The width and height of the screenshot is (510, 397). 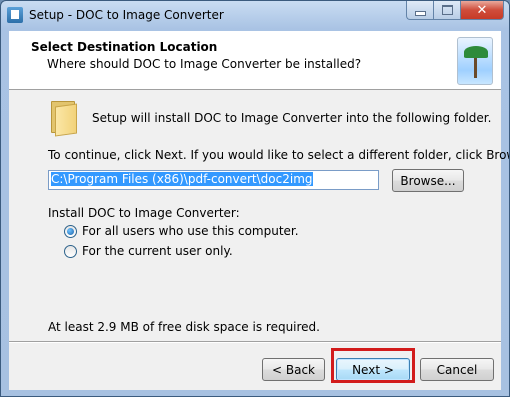 I want to click on minimize-icon, so click(x=420, y=13).